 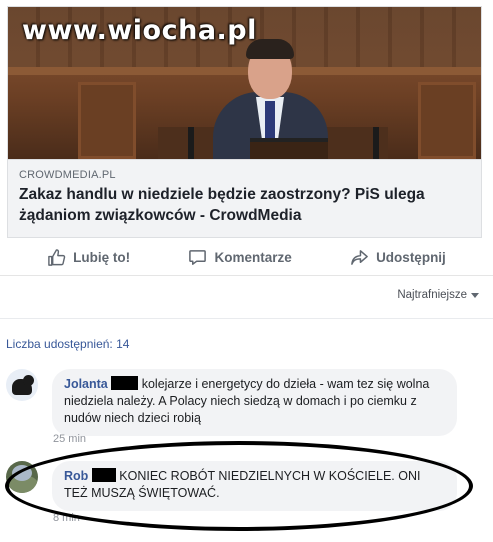 What do you see at coordinates (139, 30) in the screenshot?
I see `watermark: www.wiocha.pl` at bounding box center [139, 30].